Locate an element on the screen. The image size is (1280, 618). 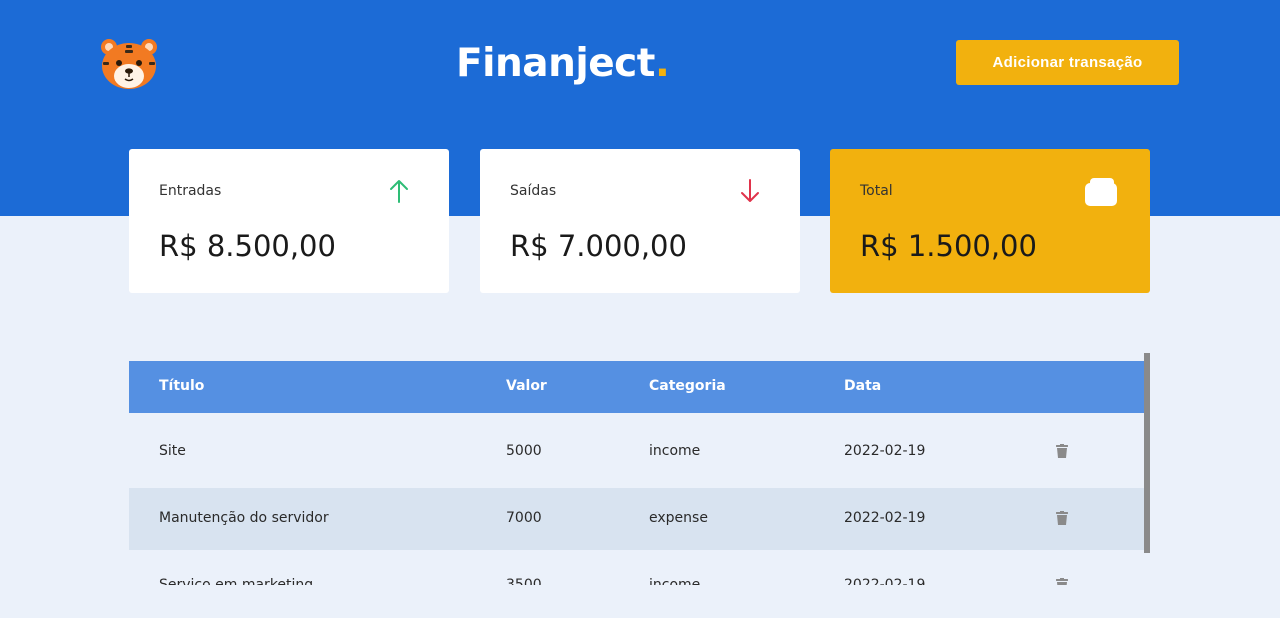
row-category: expense is located at coordinates (678, 518).